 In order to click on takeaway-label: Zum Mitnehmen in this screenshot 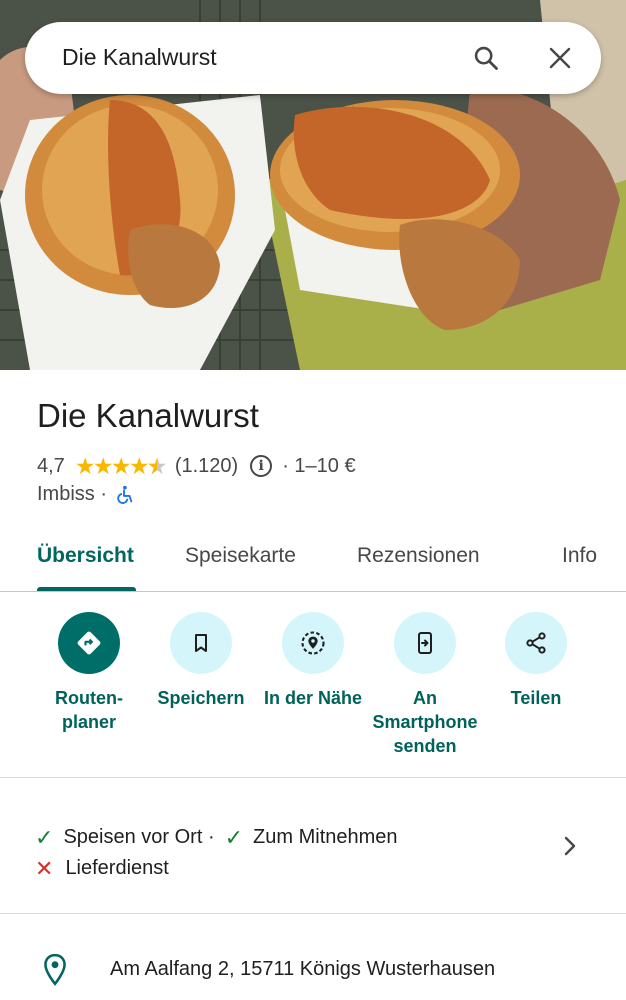, I will do `click(325, 837)`.